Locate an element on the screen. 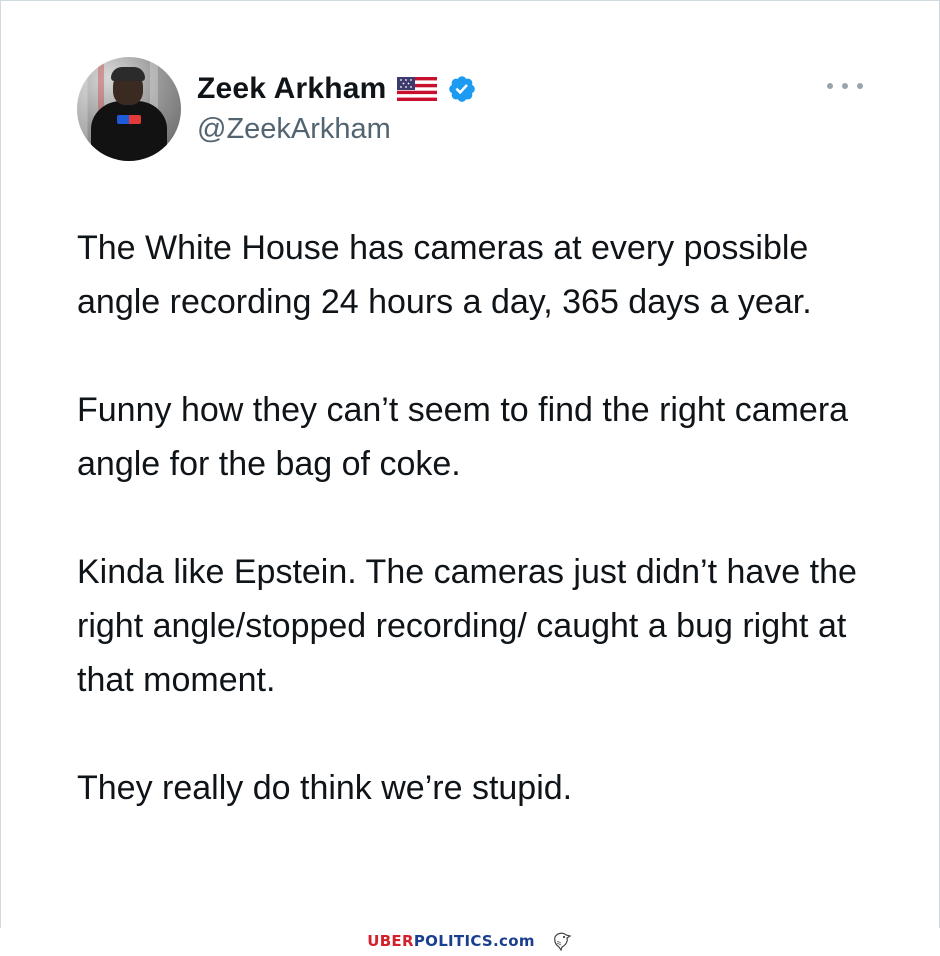  us-flag-icon is located at coordinates (416, 89).